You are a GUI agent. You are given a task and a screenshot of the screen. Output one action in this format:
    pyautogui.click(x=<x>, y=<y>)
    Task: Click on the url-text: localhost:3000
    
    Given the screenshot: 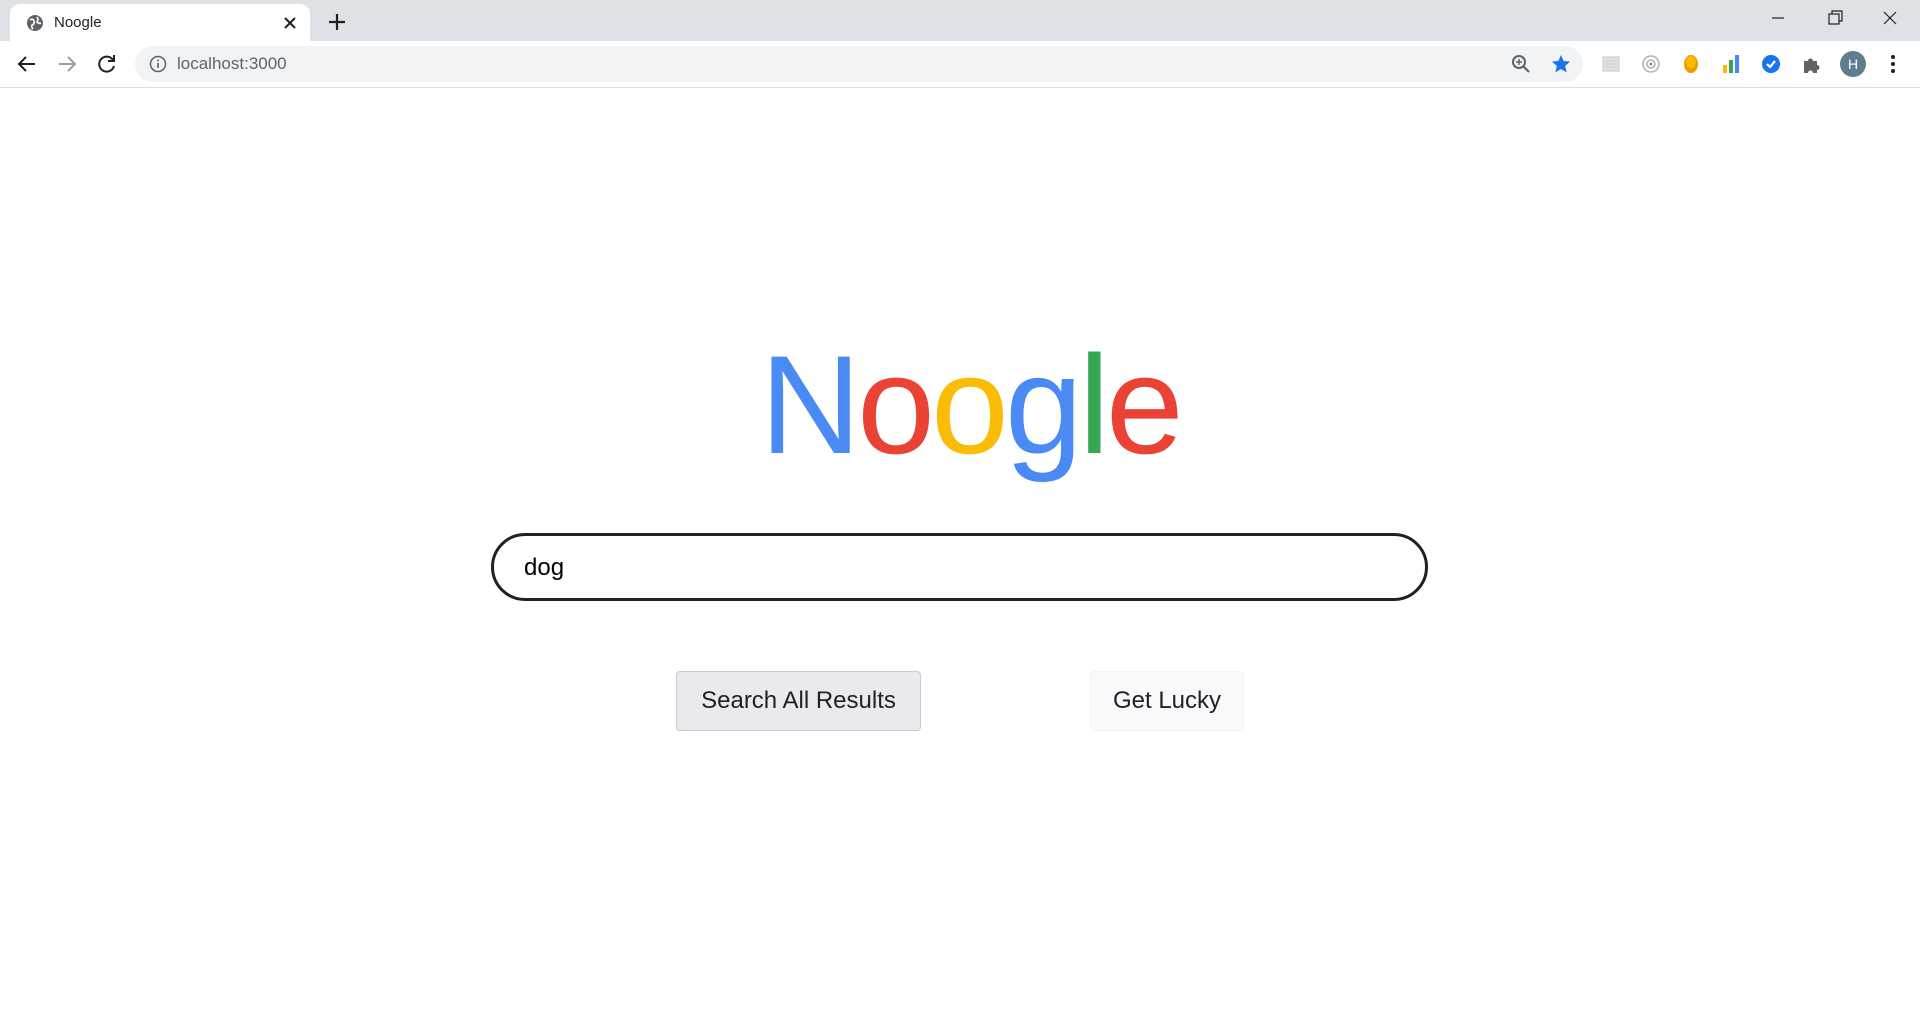 What is the action you would take?
    pyautogui.click(x=232, y=63)
    